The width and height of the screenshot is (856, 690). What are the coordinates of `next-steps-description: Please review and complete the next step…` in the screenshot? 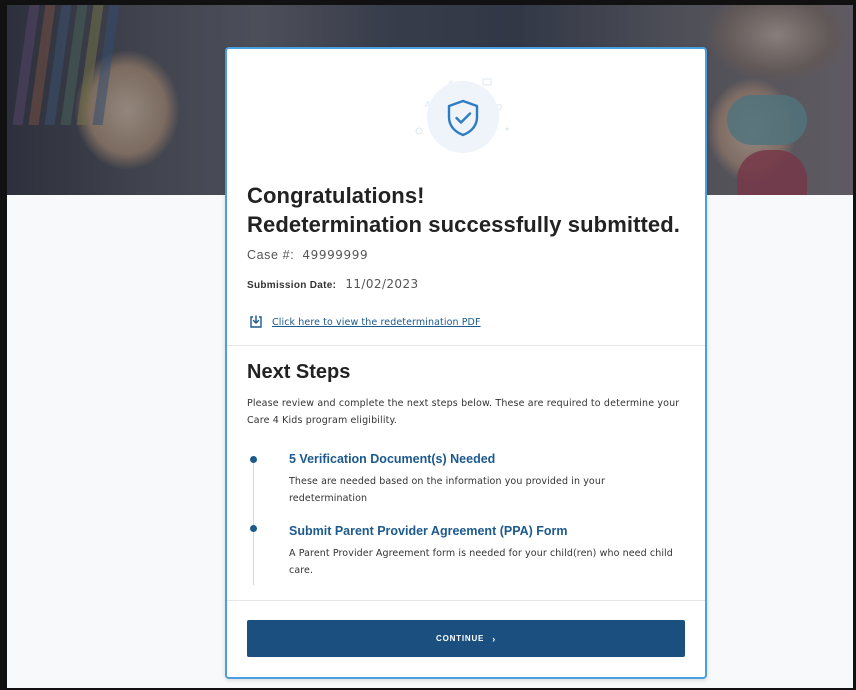 It's located at (463, 412).